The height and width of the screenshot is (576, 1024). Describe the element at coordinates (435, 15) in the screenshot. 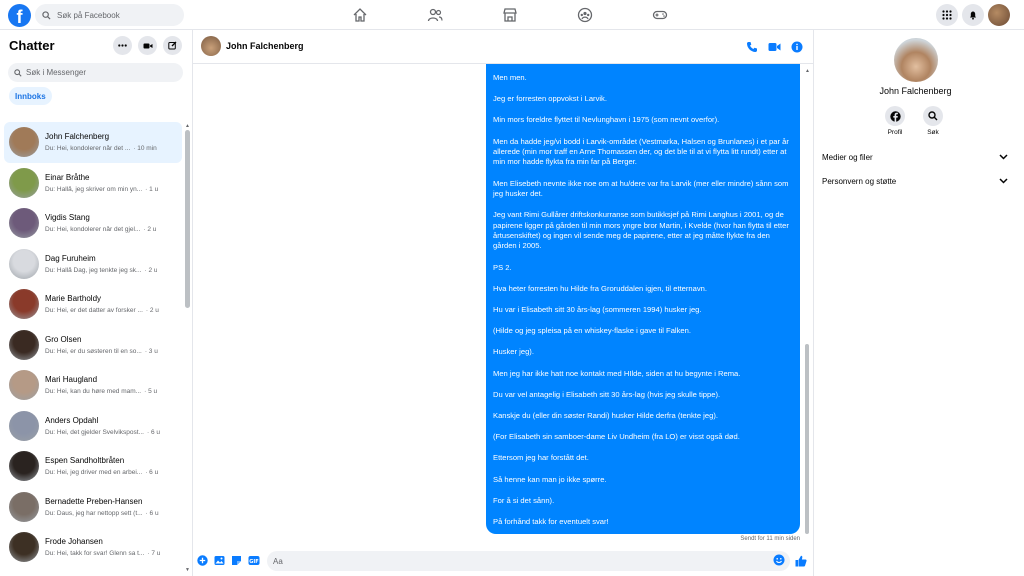

I see `friends-icon` at that location.